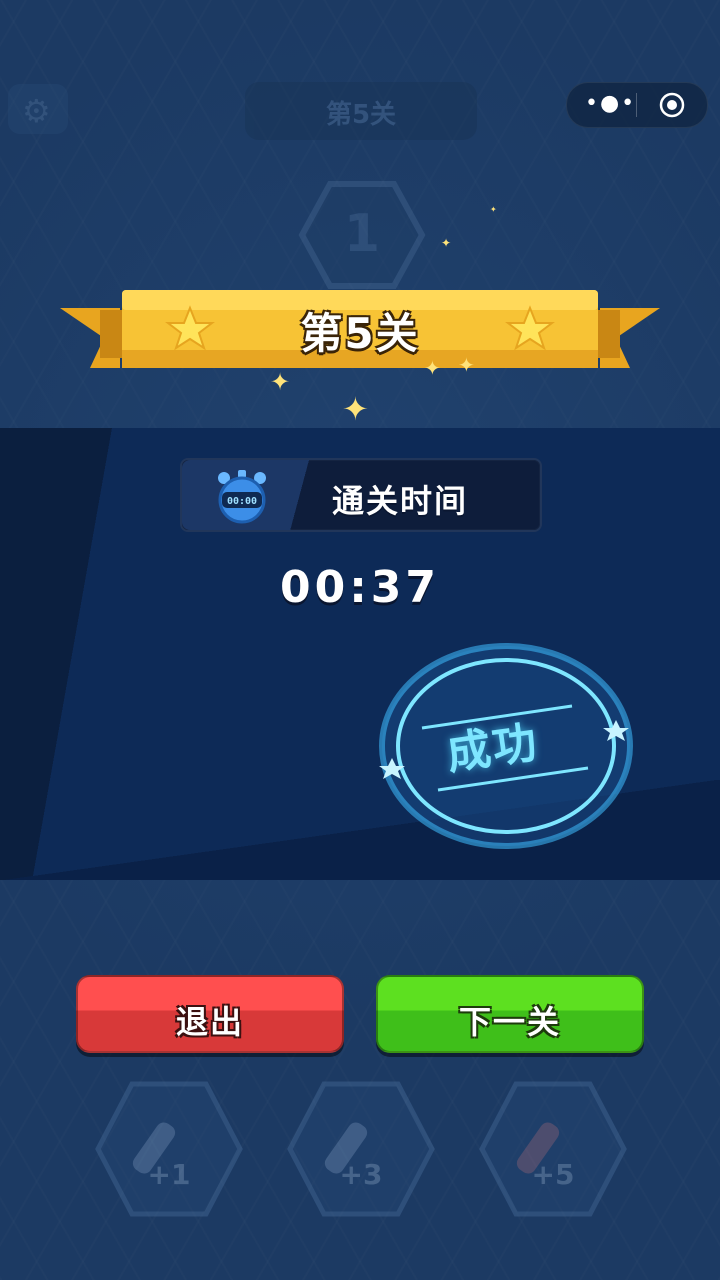 Image resolution: width=720 pixels, height=1280 pixels. I want to click on more-dots-icon: •●•, so click(610, 103).